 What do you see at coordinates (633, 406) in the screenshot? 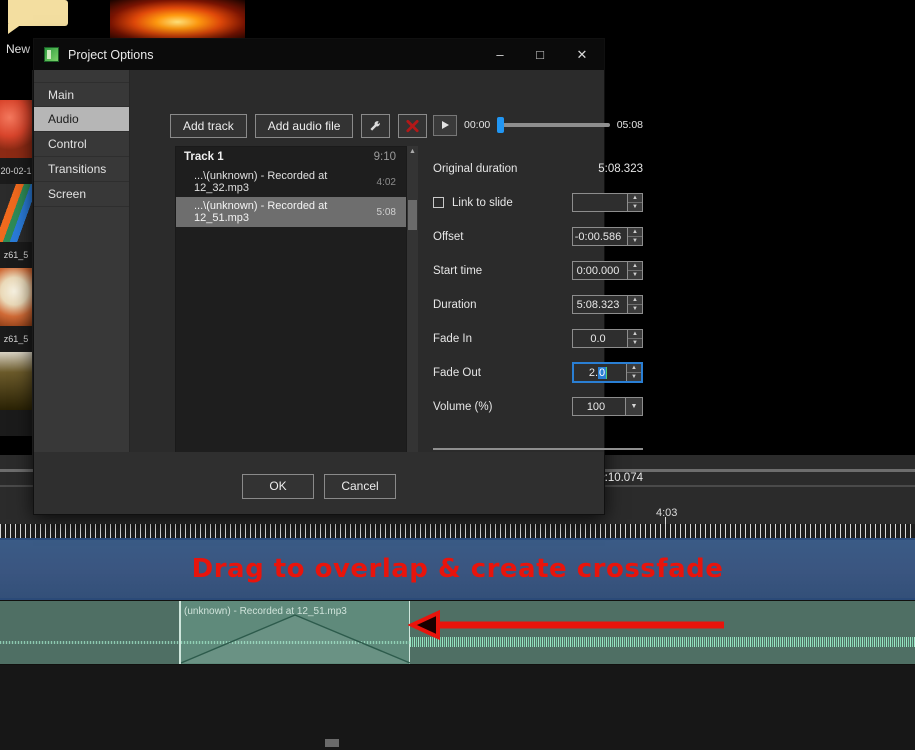
I see `chevron-down-icon: ▼` at bounding box center [633, 406].